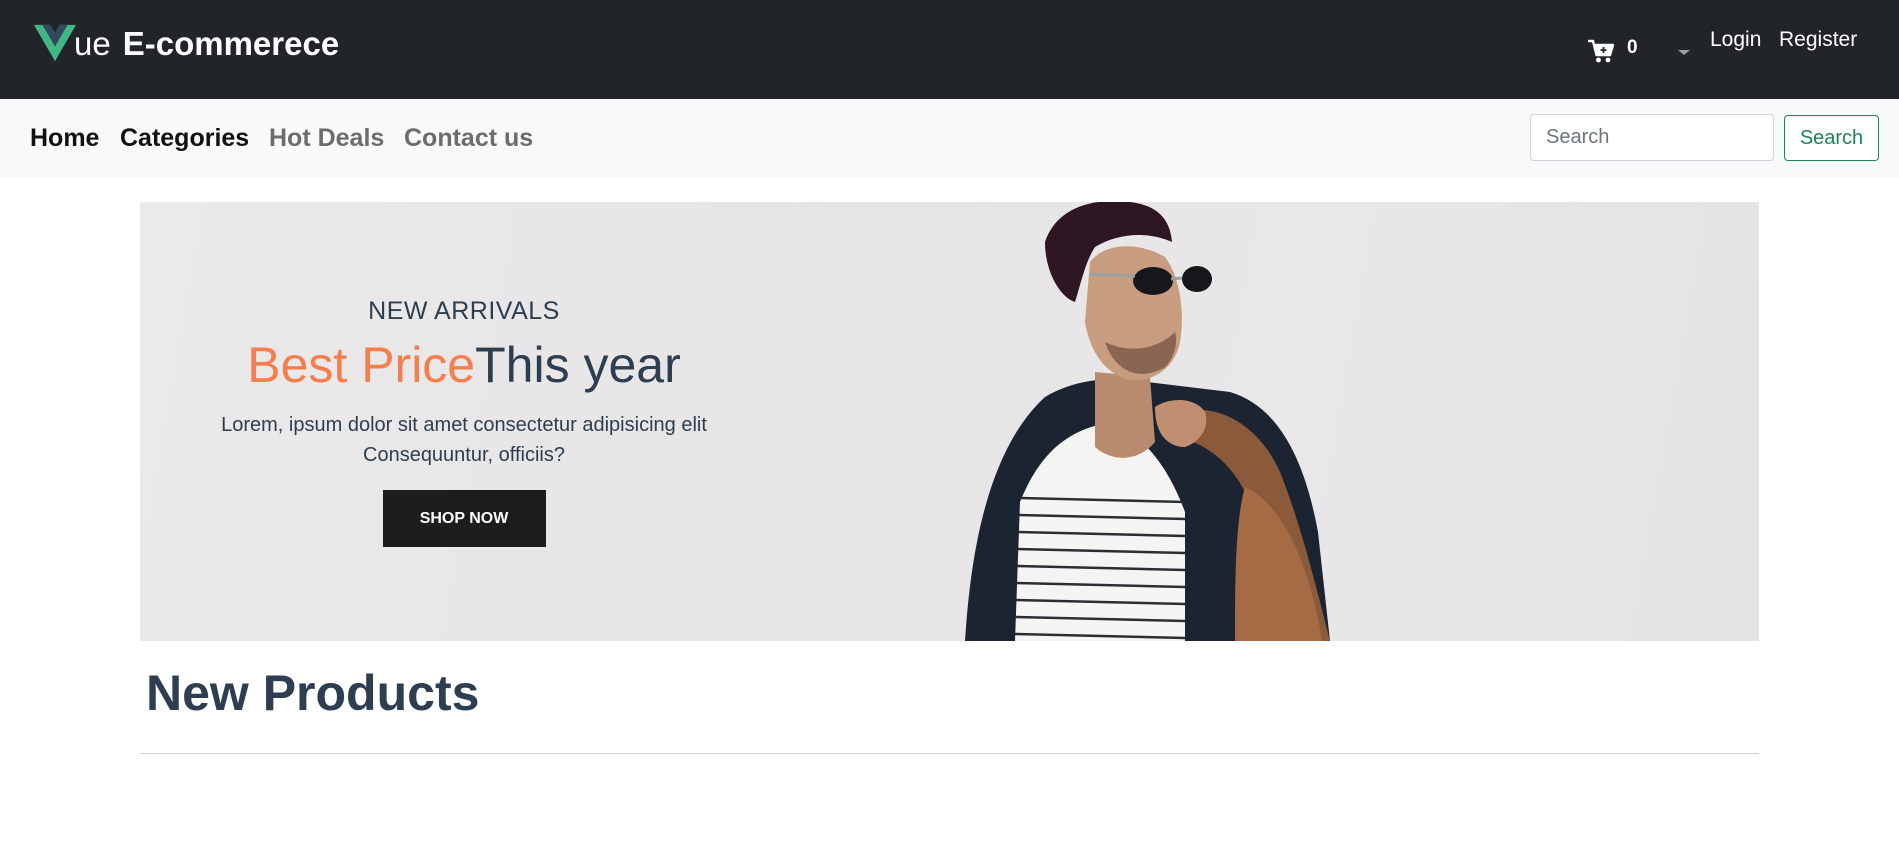 This screenshot has height=863, width=1899. I want to click on caret-down-icon, so click(1684, 52).